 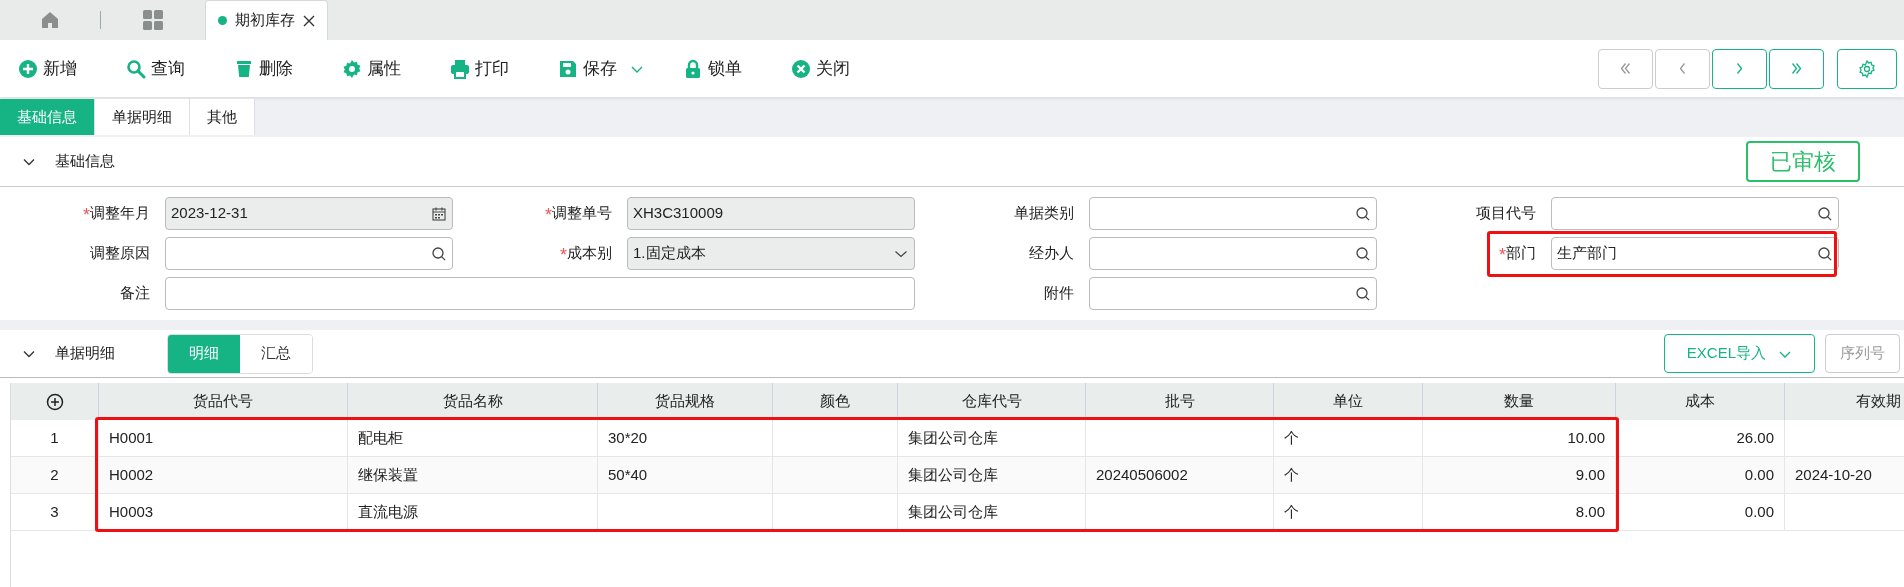 What do you see at coordinates (460, 68) in the screenshot?
I see `printer-icon` at bounding box center [460, 68].